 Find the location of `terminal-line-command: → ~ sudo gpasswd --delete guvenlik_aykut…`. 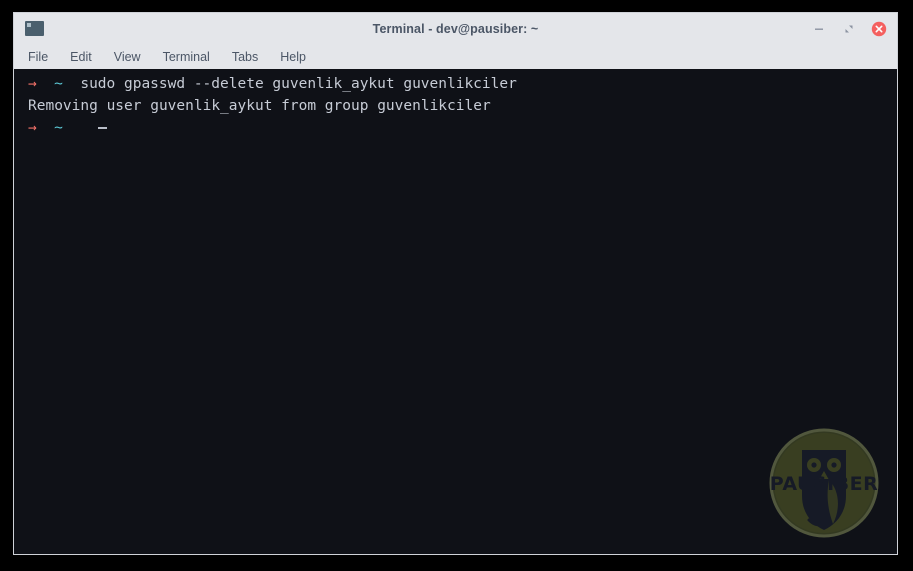

terminal-line-command: → ~ sudo gpasswd --delete guvenlik_aykut… is located at coordinates (455, 84).